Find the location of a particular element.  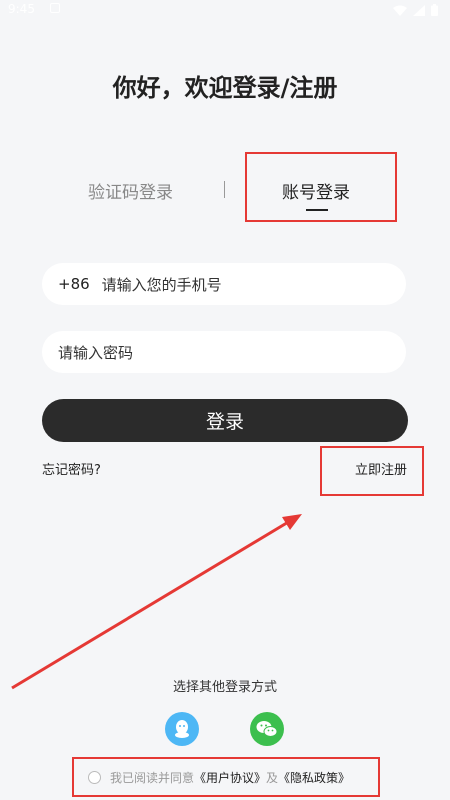

agreement-prefix: 我已阅读并同意 is located at coordinates (152, 778).